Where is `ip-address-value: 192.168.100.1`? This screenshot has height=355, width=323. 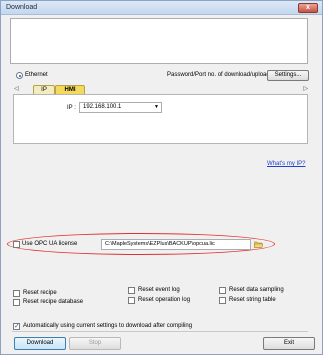 ip-address-value: 192.168.100.1 is located at coordinates (102, 107).